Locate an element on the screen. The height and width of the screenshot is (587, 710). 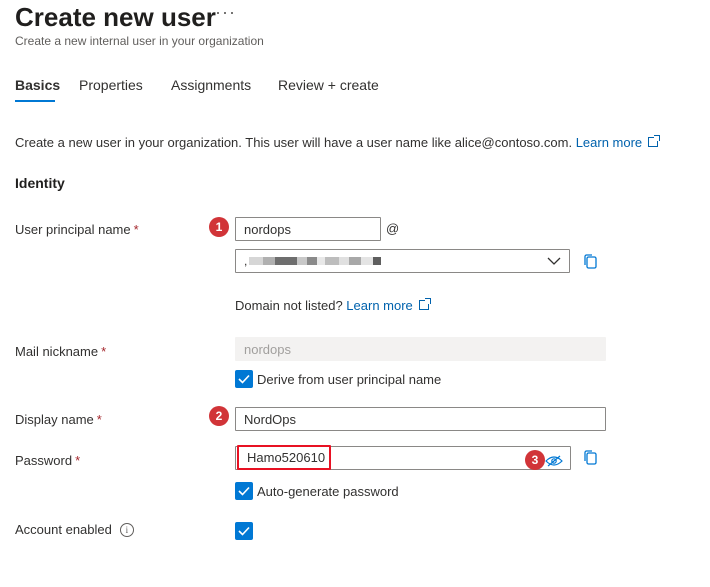
display-name-input: NordOps is located at coordinates (420, 419).